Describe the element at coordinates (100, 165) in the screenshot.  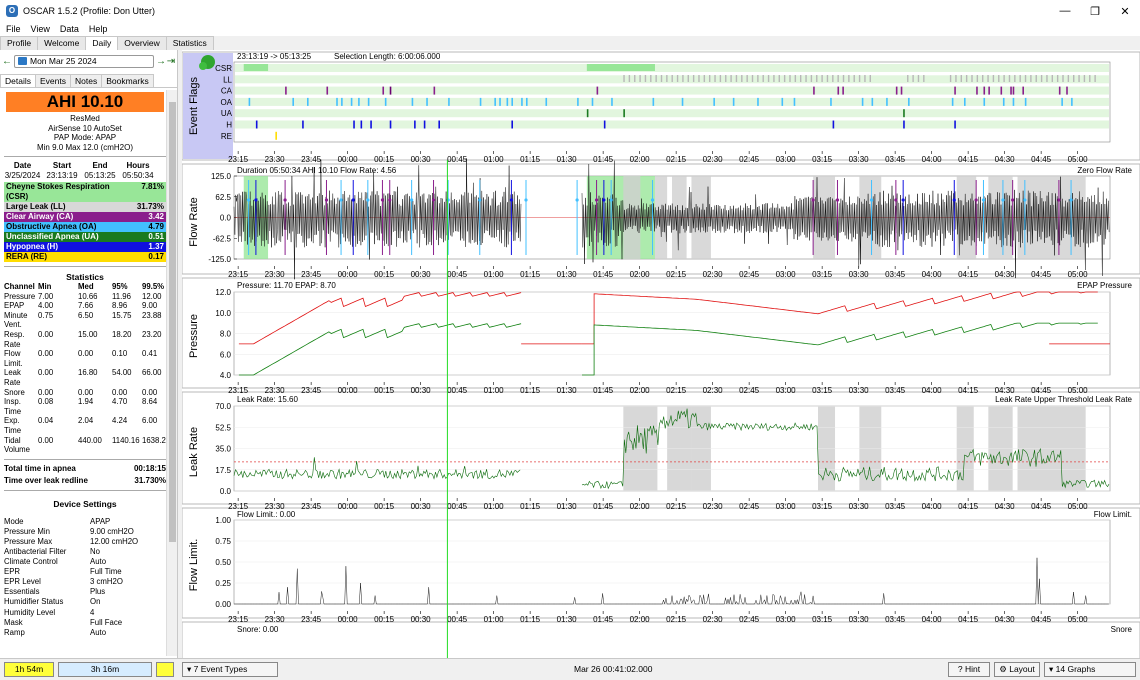
I see `session-header: End` at that location.